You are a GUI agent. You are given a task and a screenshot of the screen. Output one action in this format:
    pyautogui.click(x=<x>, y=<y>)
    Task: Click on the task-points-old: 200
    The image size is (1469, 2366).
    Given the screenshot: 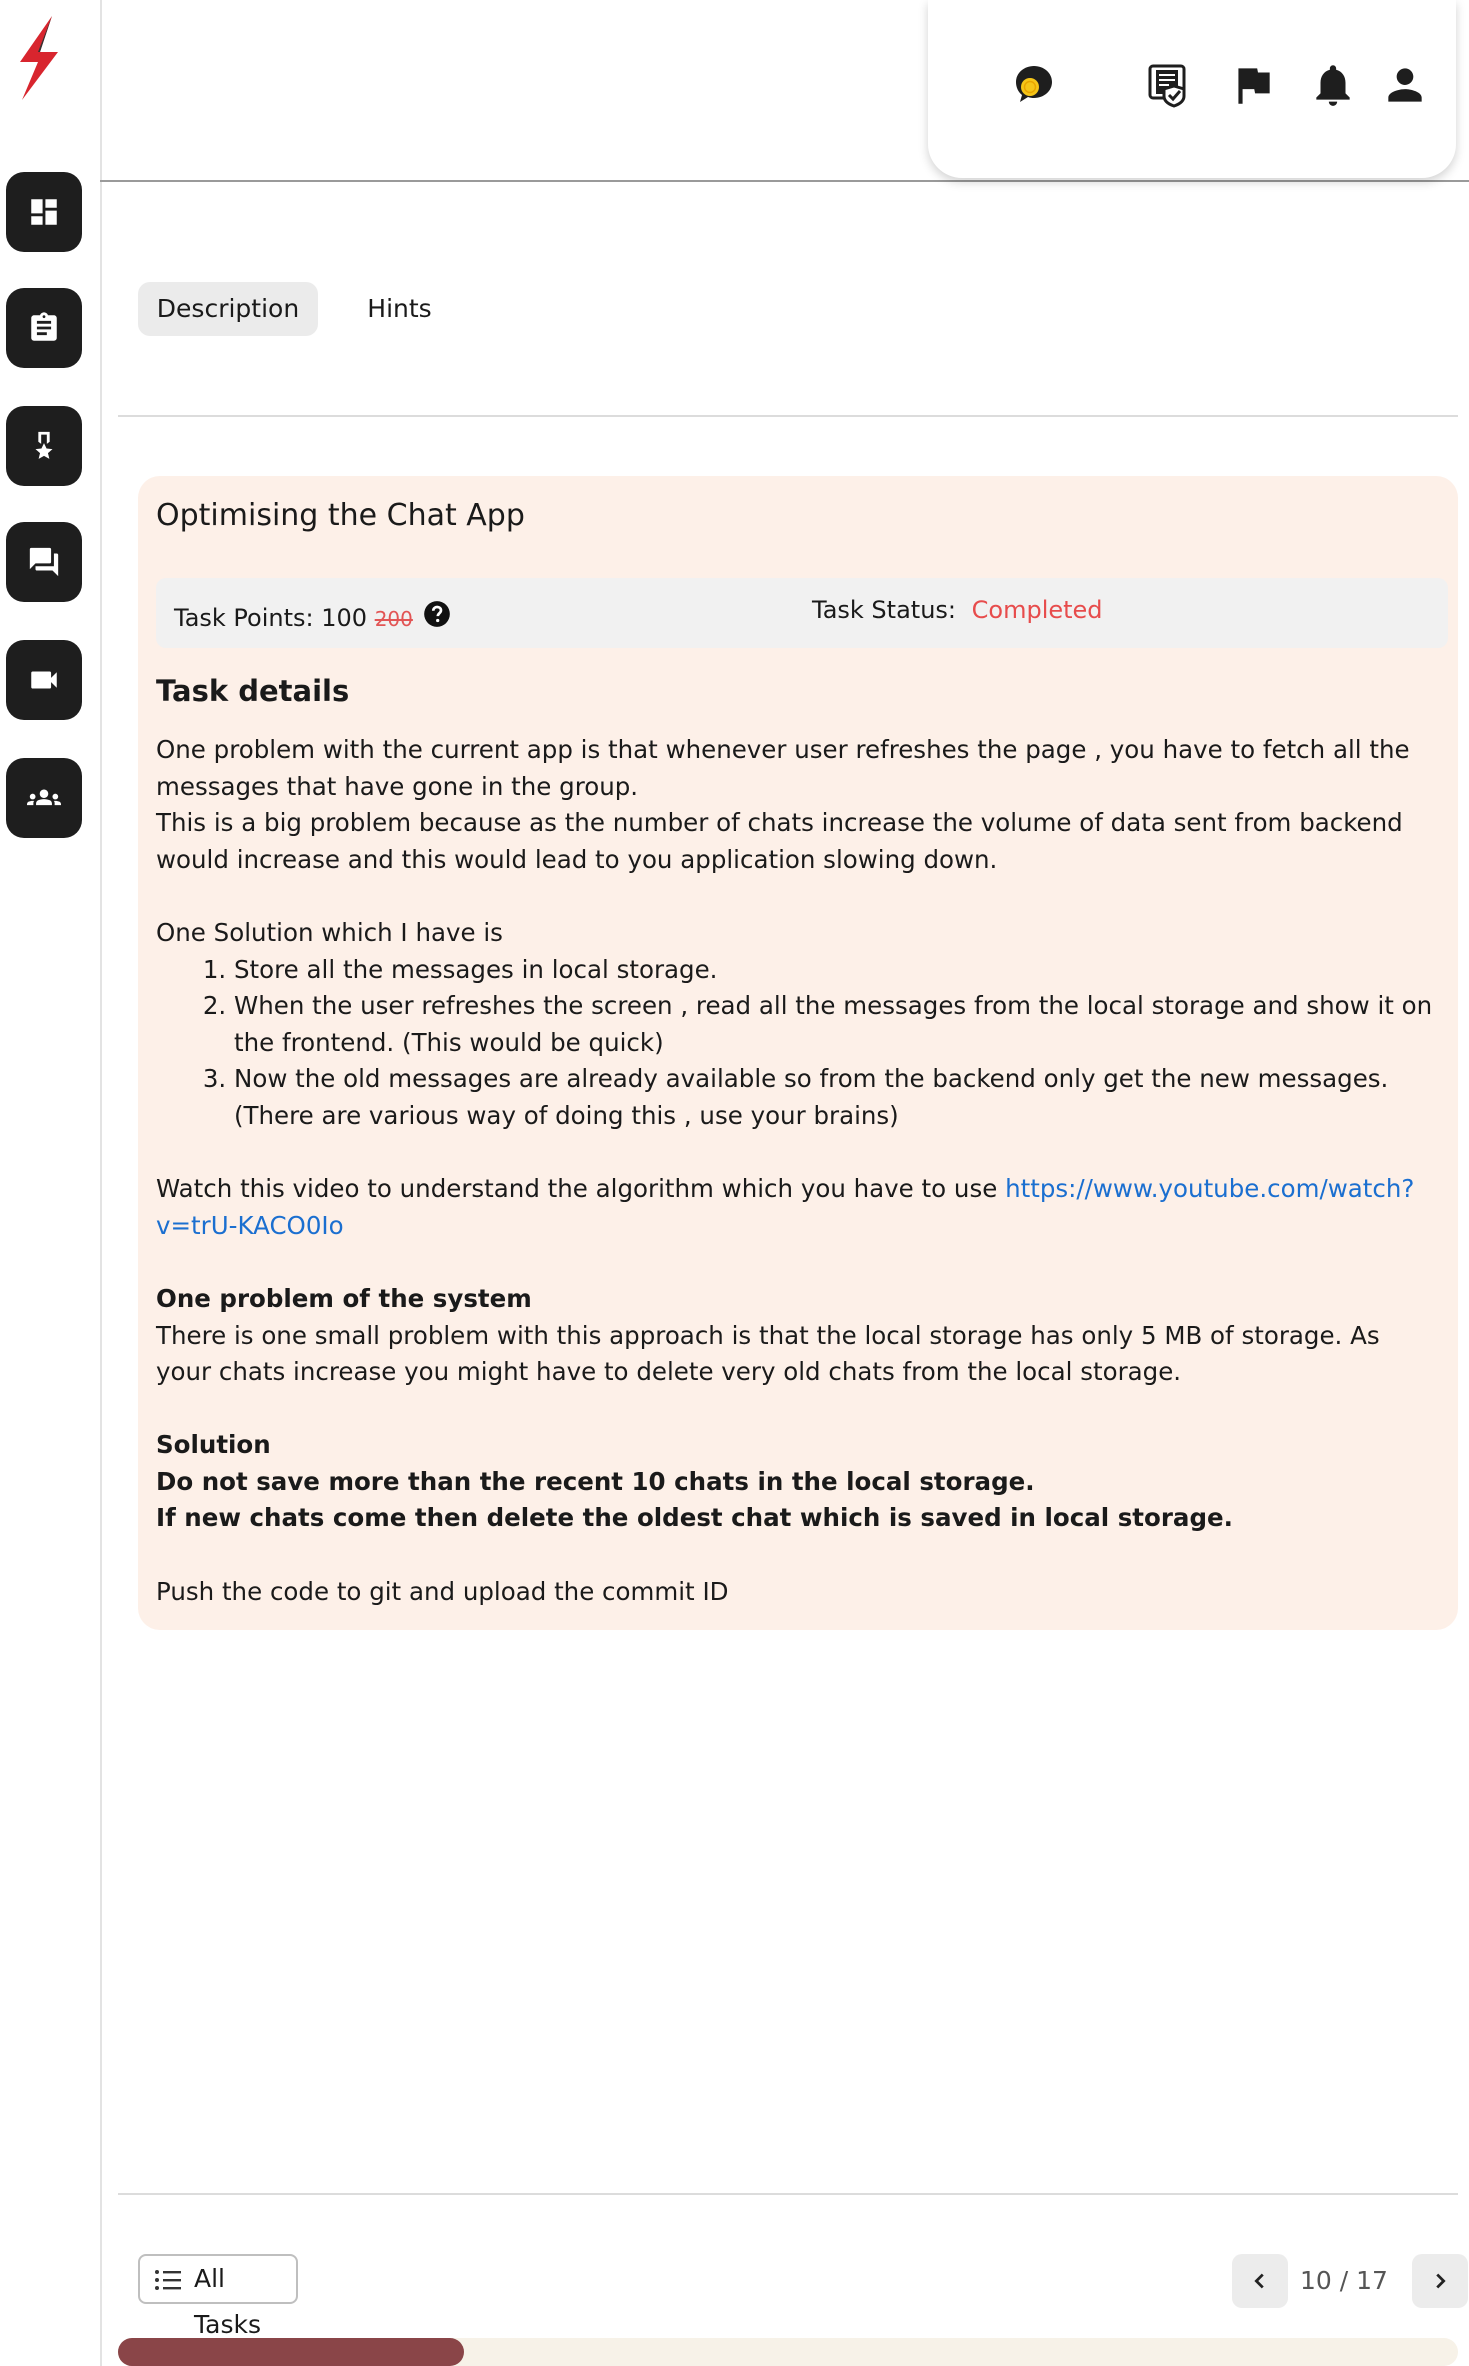 What is the action you would take?
    pyautogui.click(x=393, y=619)
    